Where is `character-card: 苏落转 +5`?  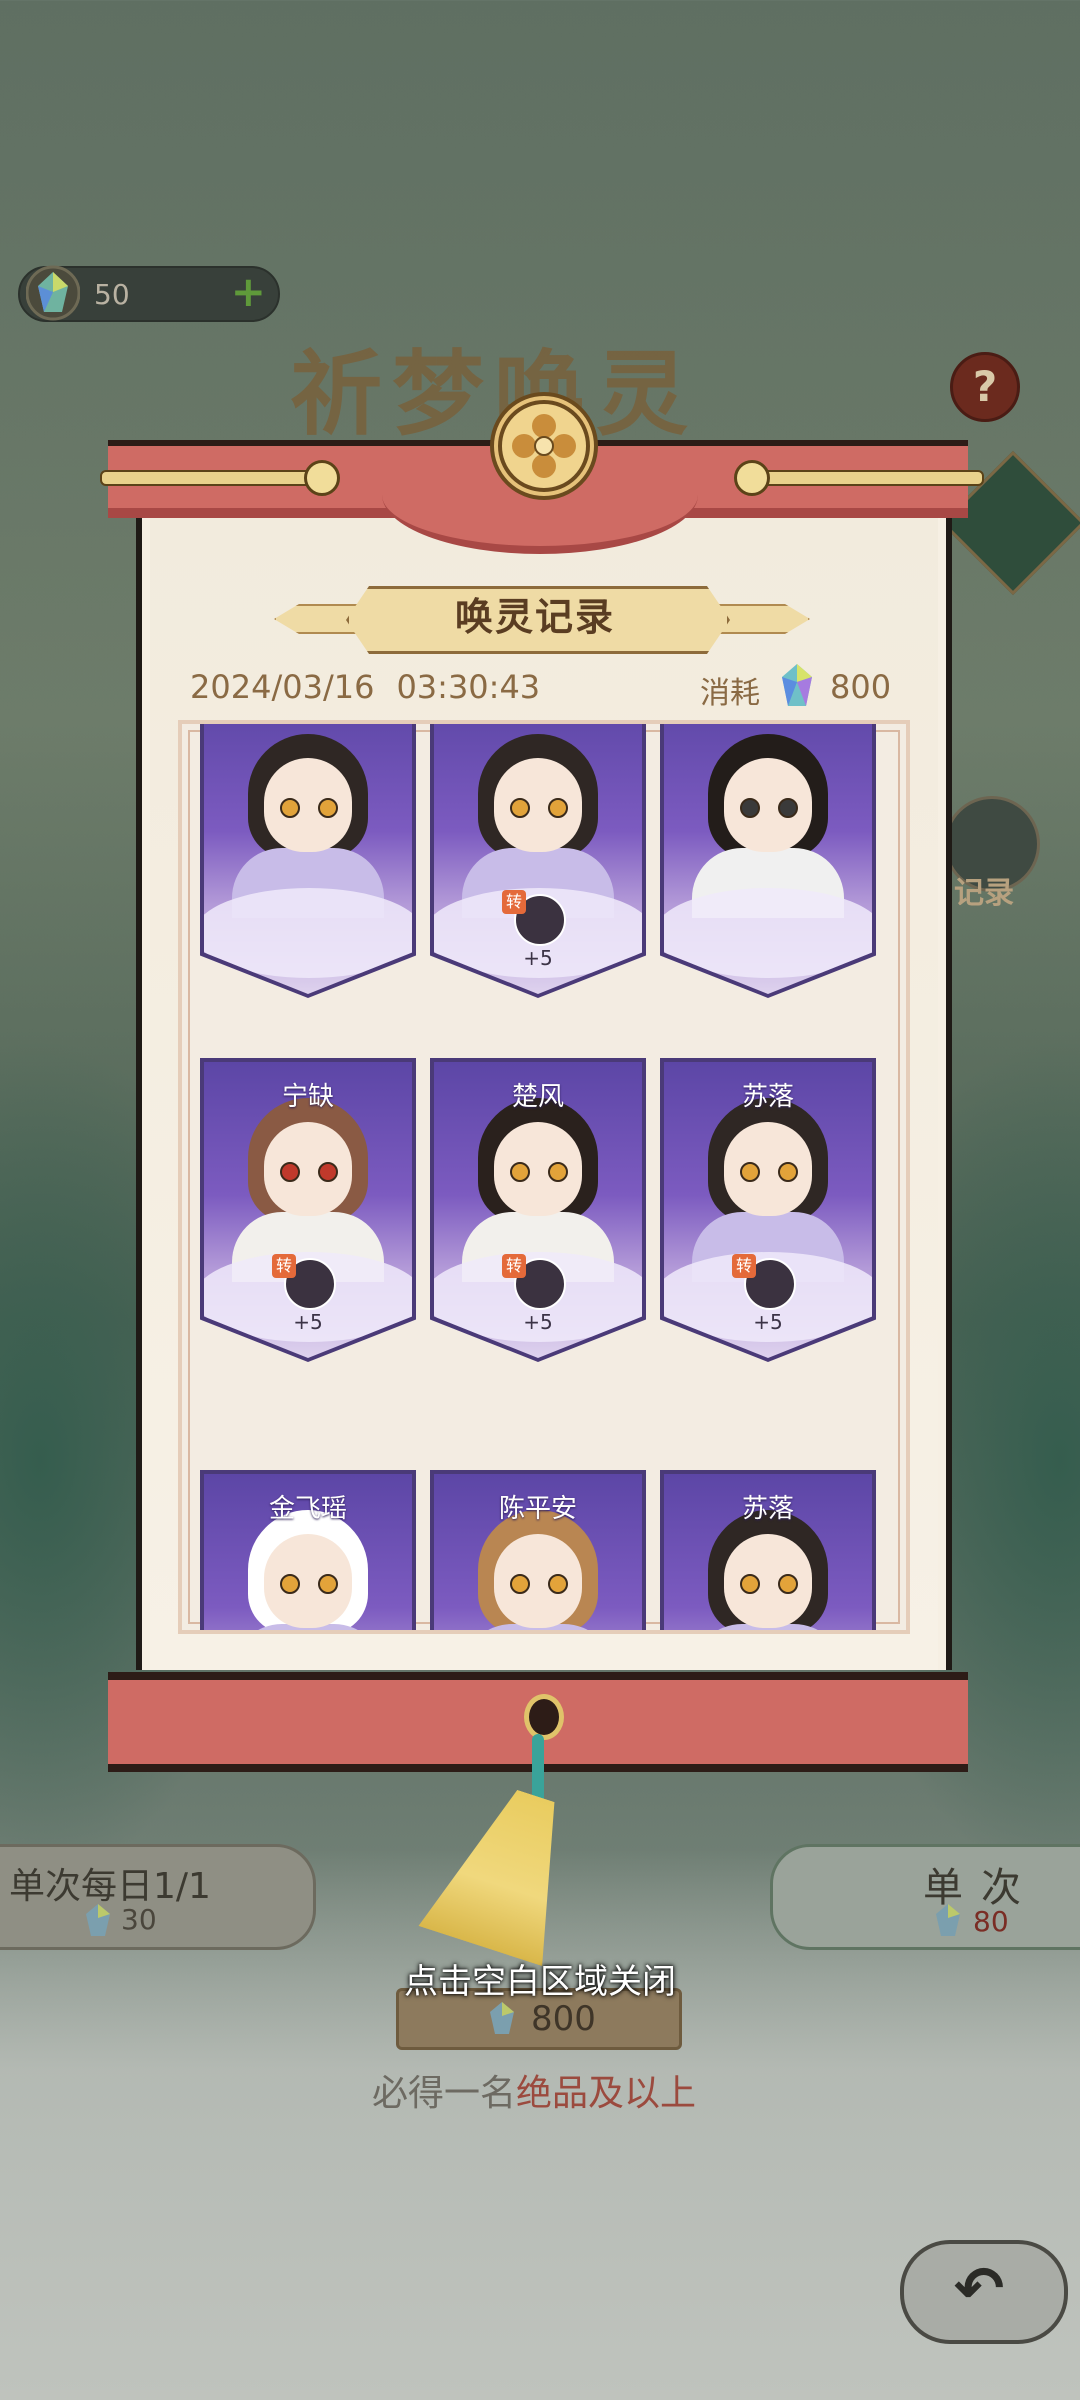 character-card: 苏落转 +5 is located at coordinates (768, 1210).